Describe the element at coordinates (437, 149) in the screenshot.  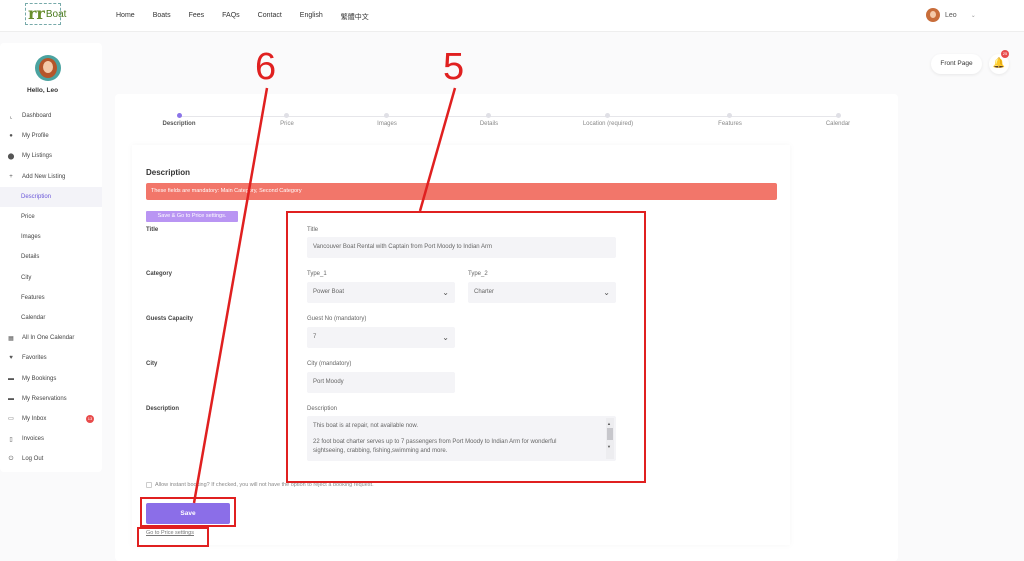
I see `arrow-5-line` at that location.